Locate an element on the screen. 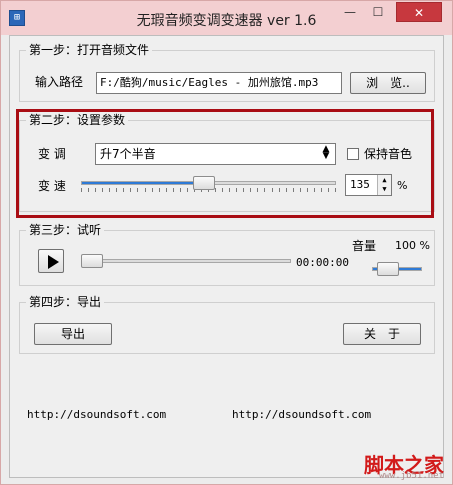 The height and width of the screenshot is (485, 453). footer-link-left: http://dsoundsoft.com is located at coordinates (96, 414).